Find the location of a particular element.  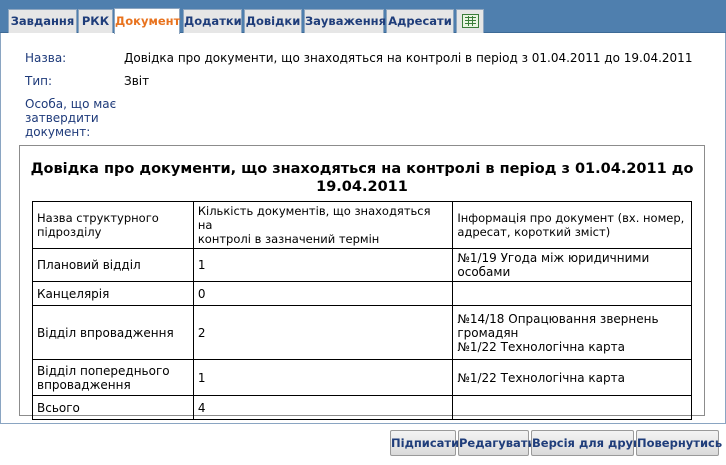

tab-remarks: Зауваження is located at coordinates (345, 21).